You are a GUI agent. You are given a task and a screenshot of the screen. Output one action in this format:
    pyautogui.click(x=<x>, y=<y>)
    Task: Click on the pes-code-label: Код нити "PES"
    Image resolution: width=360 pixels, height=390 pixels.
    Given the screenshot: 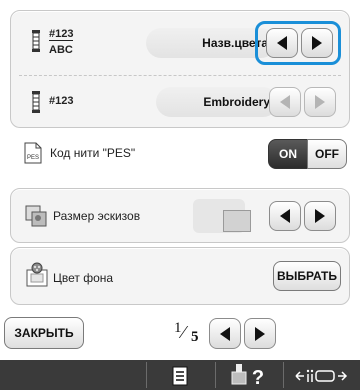 What is the action you would take?
    pyautogui.click(x=93, y=153)
    